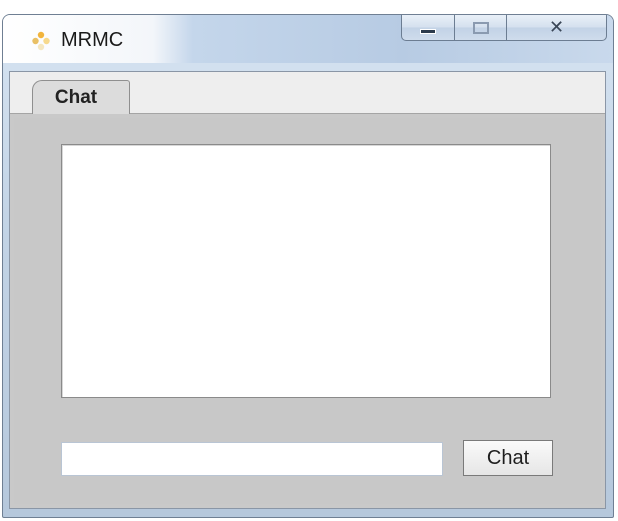 This screenshot has width=618, height=521. I want to click on title-bar: MRMC ✕, so click(308, 39).